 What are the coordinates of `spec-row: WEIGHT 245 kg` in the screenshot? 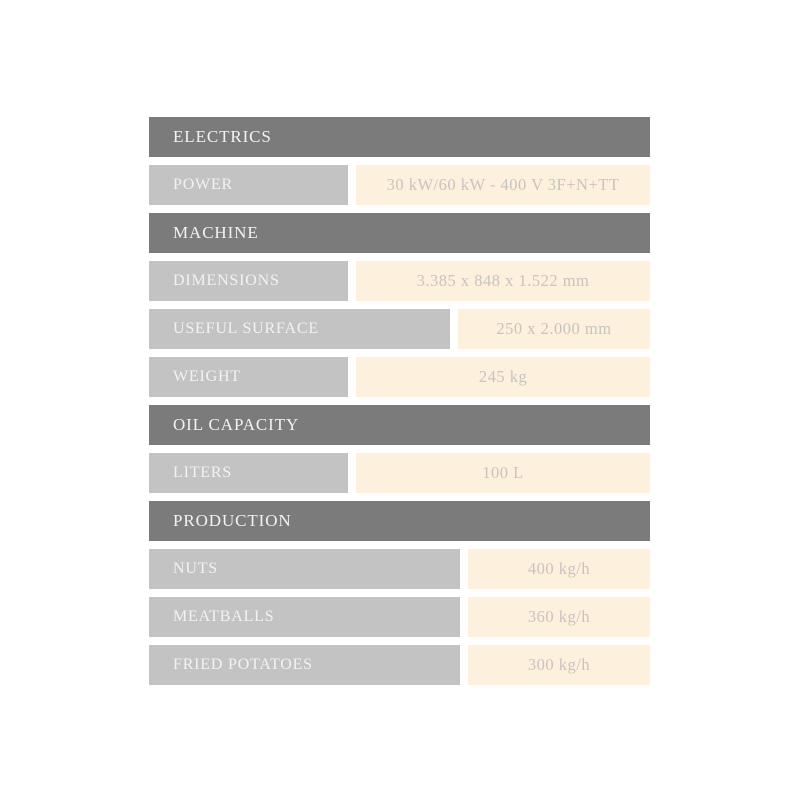 It's located at (399, 377).